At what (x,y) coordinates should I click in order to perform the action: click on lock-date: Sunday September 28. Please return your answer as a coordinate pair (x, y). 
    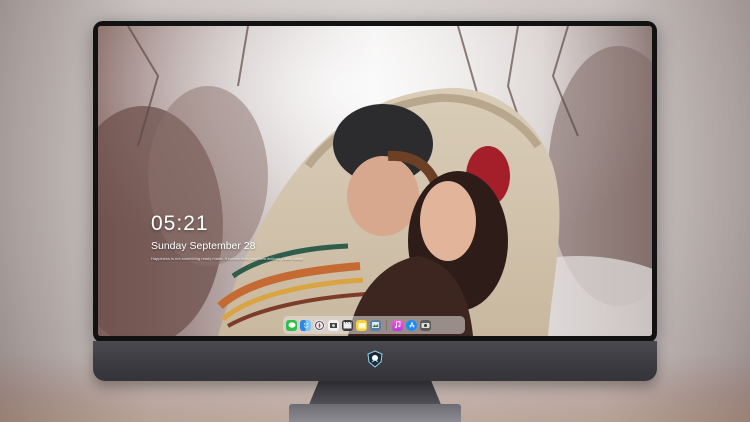
    Looking at the image, I should click on (203, 246).